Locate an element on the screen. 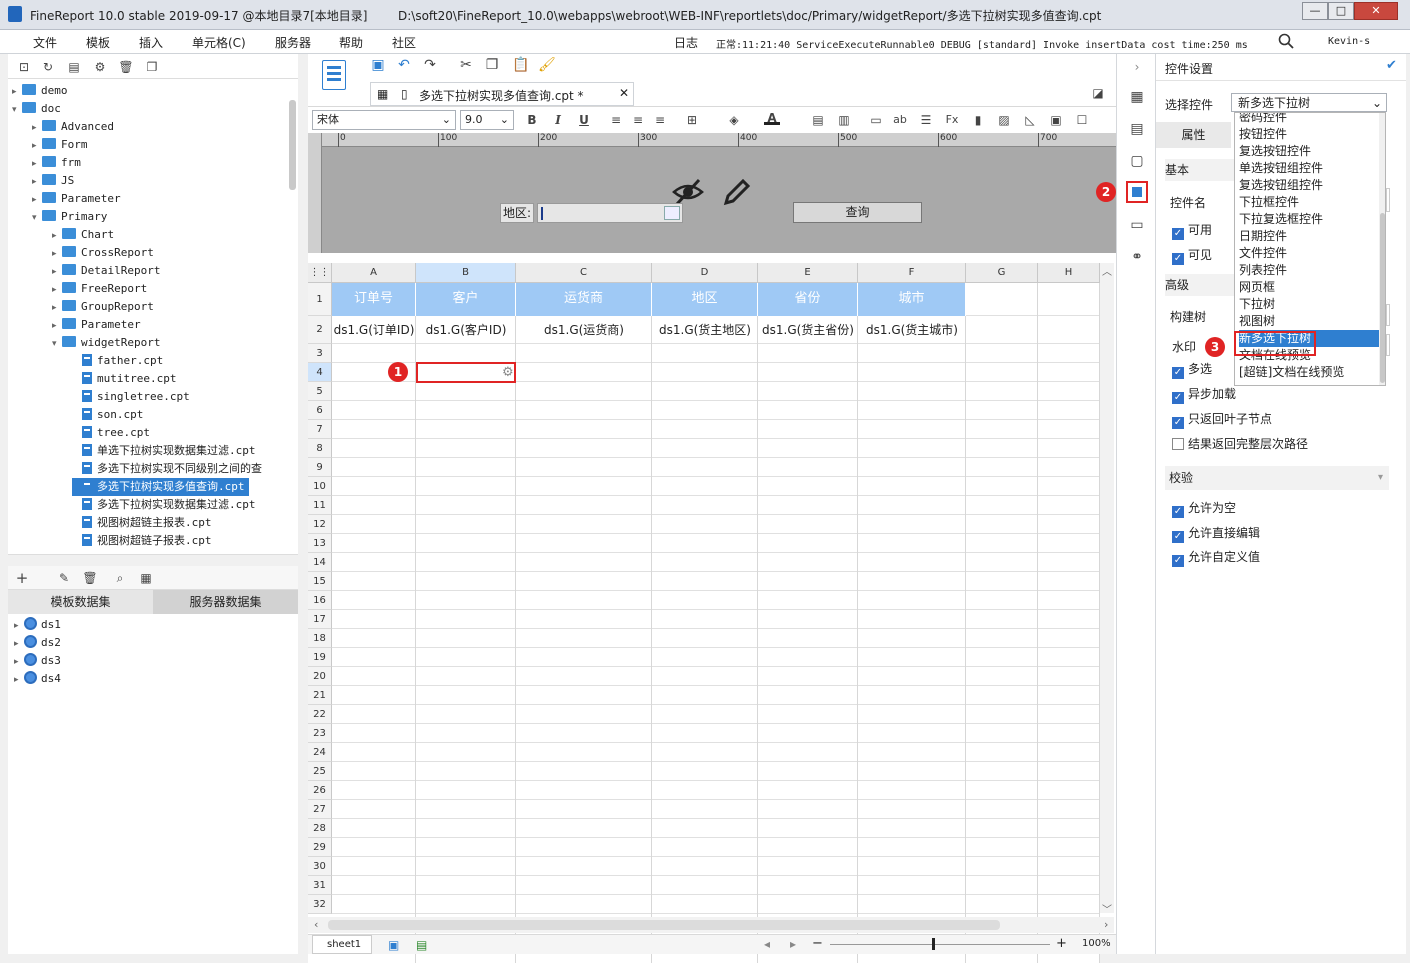 The height and width of the screenshot is (963, 1410). row-number: 29 is located at coordinates (320, 847).